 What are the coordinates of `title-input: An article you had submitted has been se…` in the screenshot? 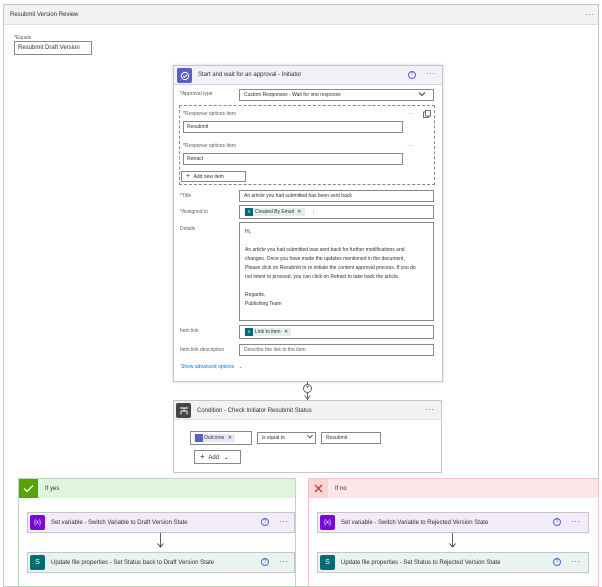 It's located at (336, 196).